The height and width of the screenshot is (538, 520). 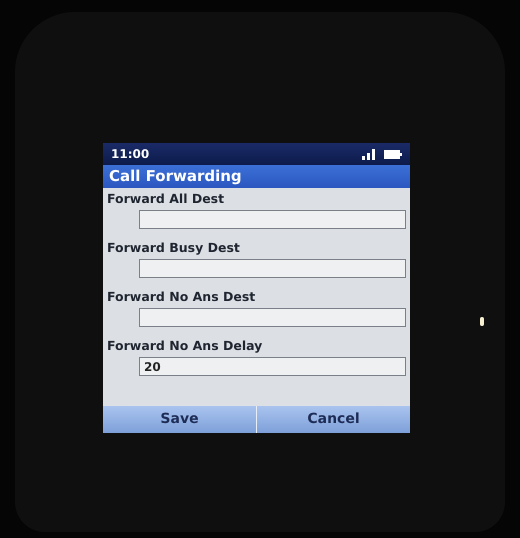 I want to click on field-label: Forward Busy Dest, so click(x=174, y=248).